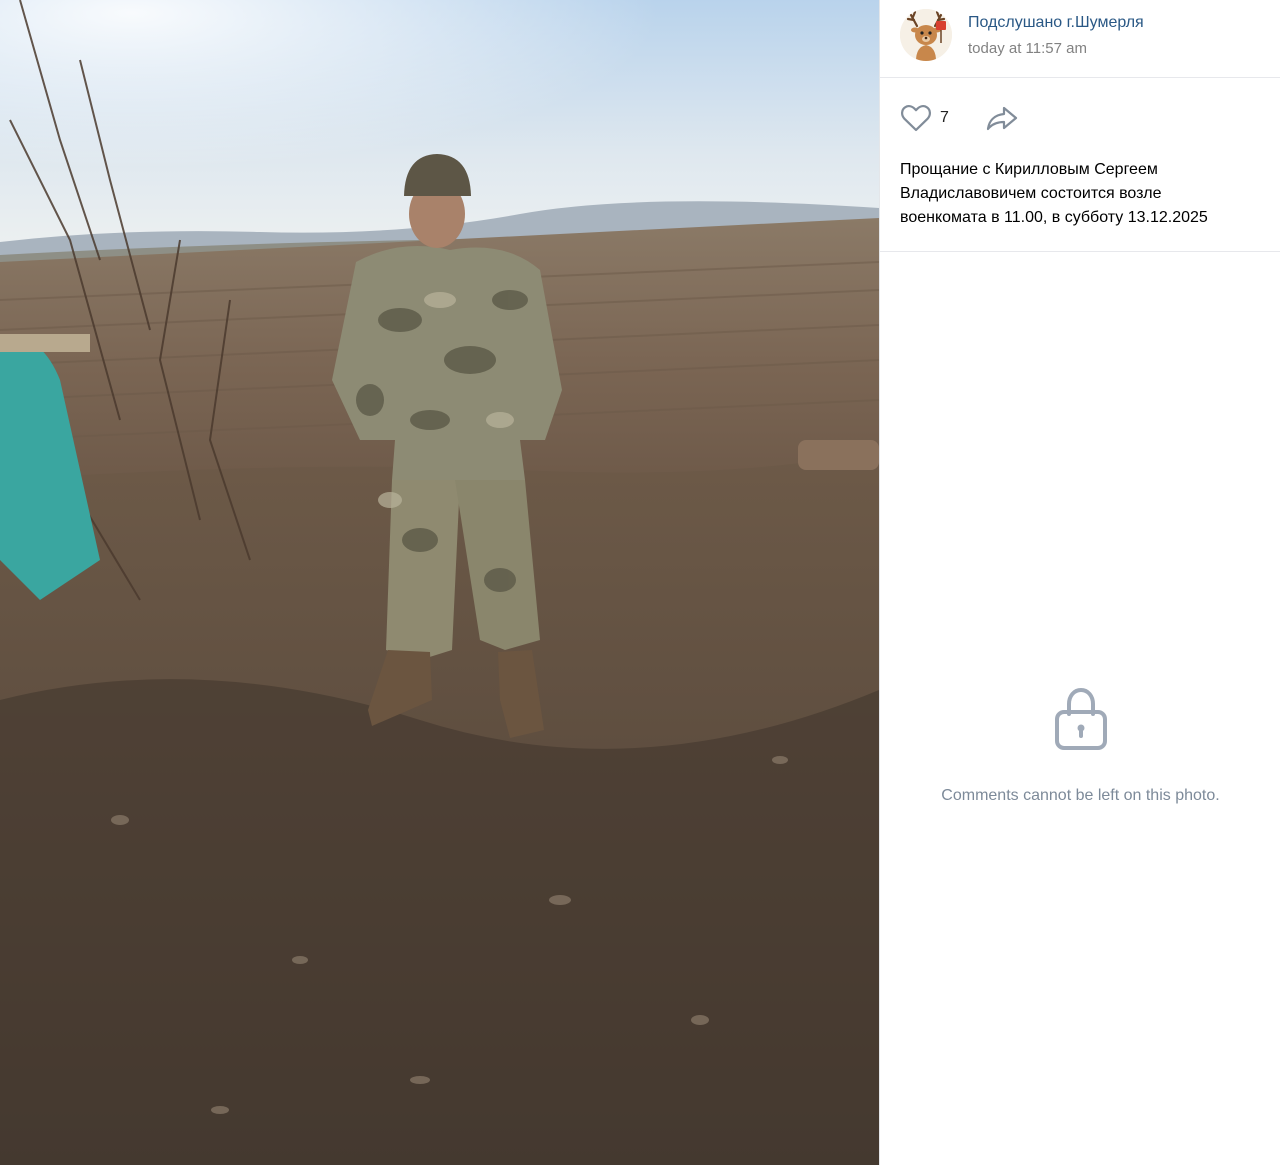 This screenshot has width=1280, height=1165. I want to click on deer-mascot-icon, so click(926, 35).